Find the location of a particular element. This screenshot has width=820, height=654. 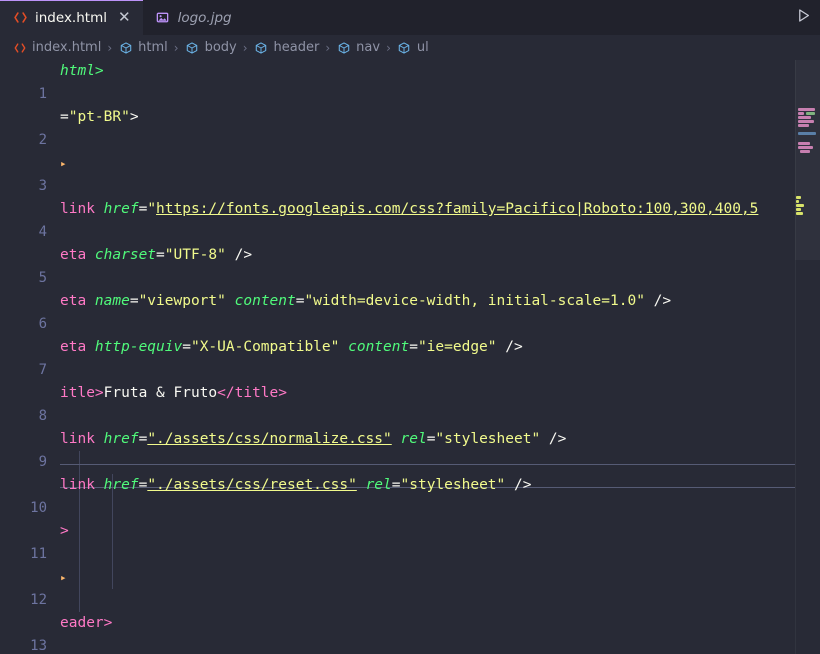

line-number: 8 is located at coordinates (42, 416).